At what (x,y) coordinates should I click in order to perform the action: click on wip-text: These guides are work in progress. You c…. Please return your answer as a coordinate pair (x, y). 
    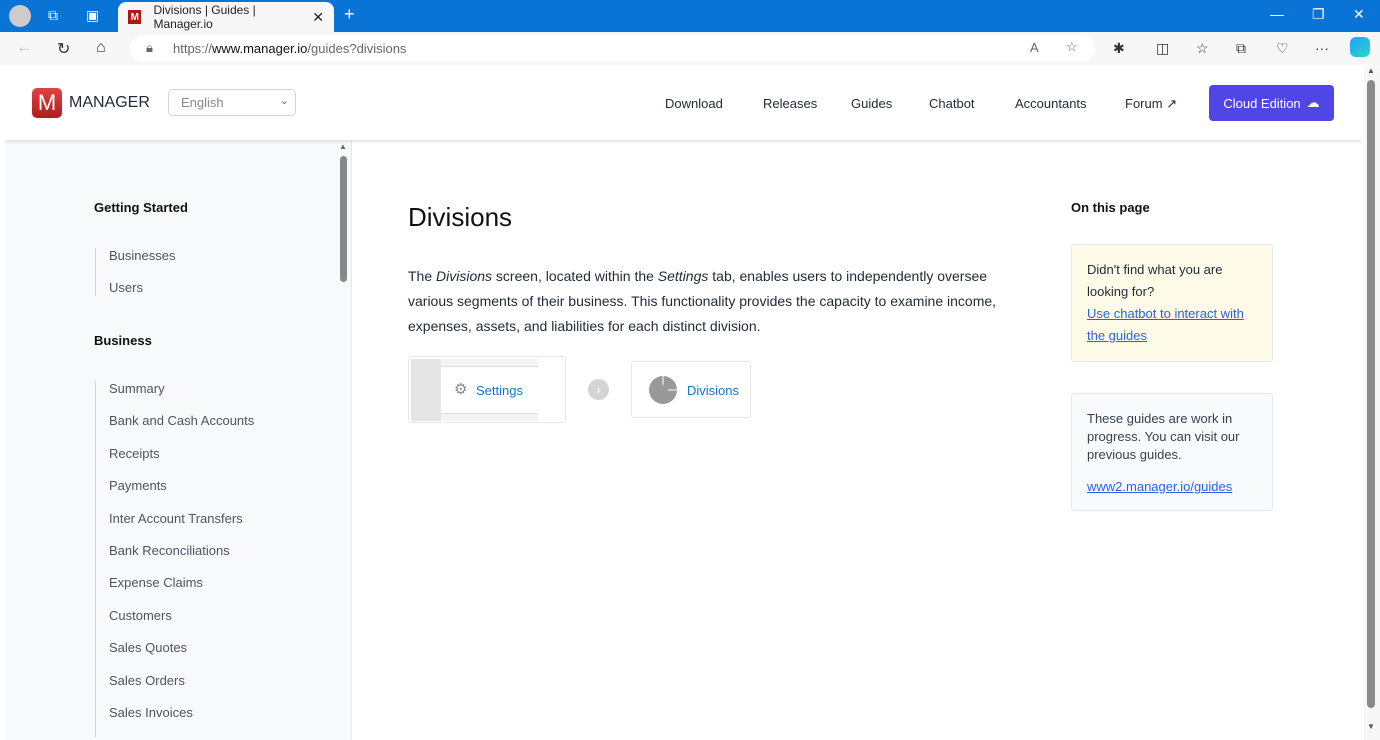
    Looking at the image, I should click on (1163, 436).